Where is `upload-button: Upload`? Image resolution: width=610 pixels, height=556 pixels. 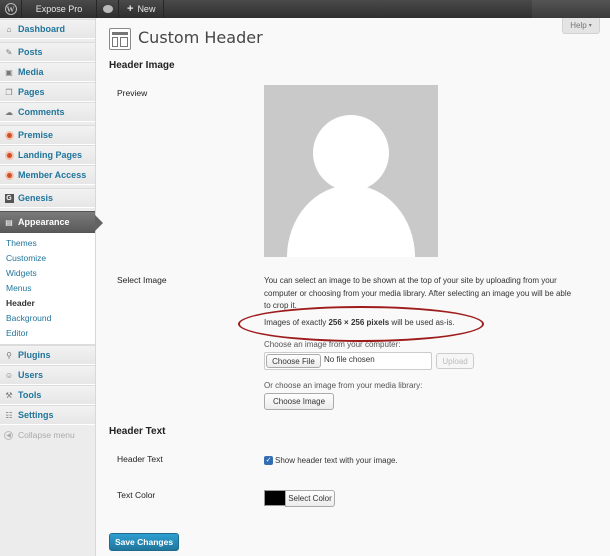 upload-button: Upload is located at coordinates (455, 361).